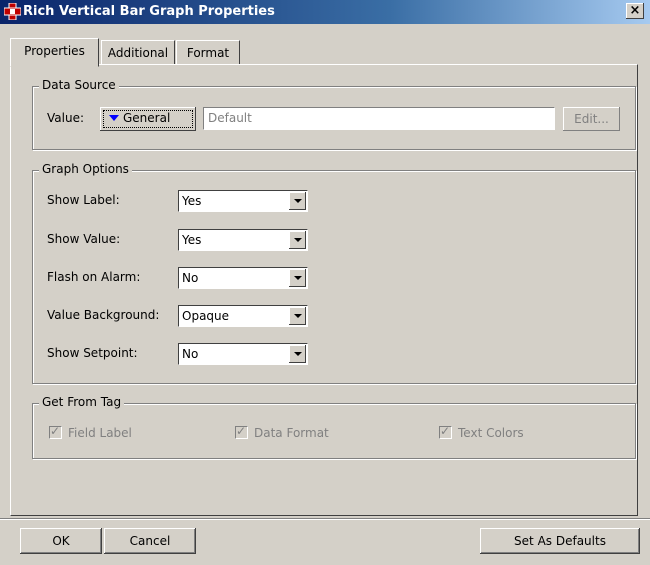 The width and height of the screenshot is (650, 565). What do you see at coordinates (243, 201) in the screenshot?
I see `show-label-select: Yes` at bounding box center [243, 201].